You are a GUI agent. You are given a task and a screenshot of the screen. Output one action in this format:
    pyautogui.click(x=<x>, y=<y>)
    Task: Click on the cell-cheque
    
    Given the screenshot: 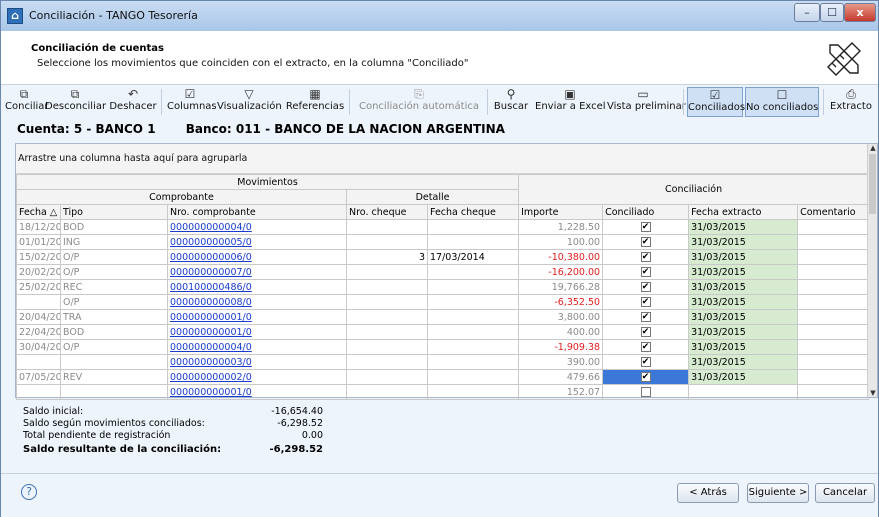 What is the action you would take?
    pyautogui.click(x=387, y=332)
    